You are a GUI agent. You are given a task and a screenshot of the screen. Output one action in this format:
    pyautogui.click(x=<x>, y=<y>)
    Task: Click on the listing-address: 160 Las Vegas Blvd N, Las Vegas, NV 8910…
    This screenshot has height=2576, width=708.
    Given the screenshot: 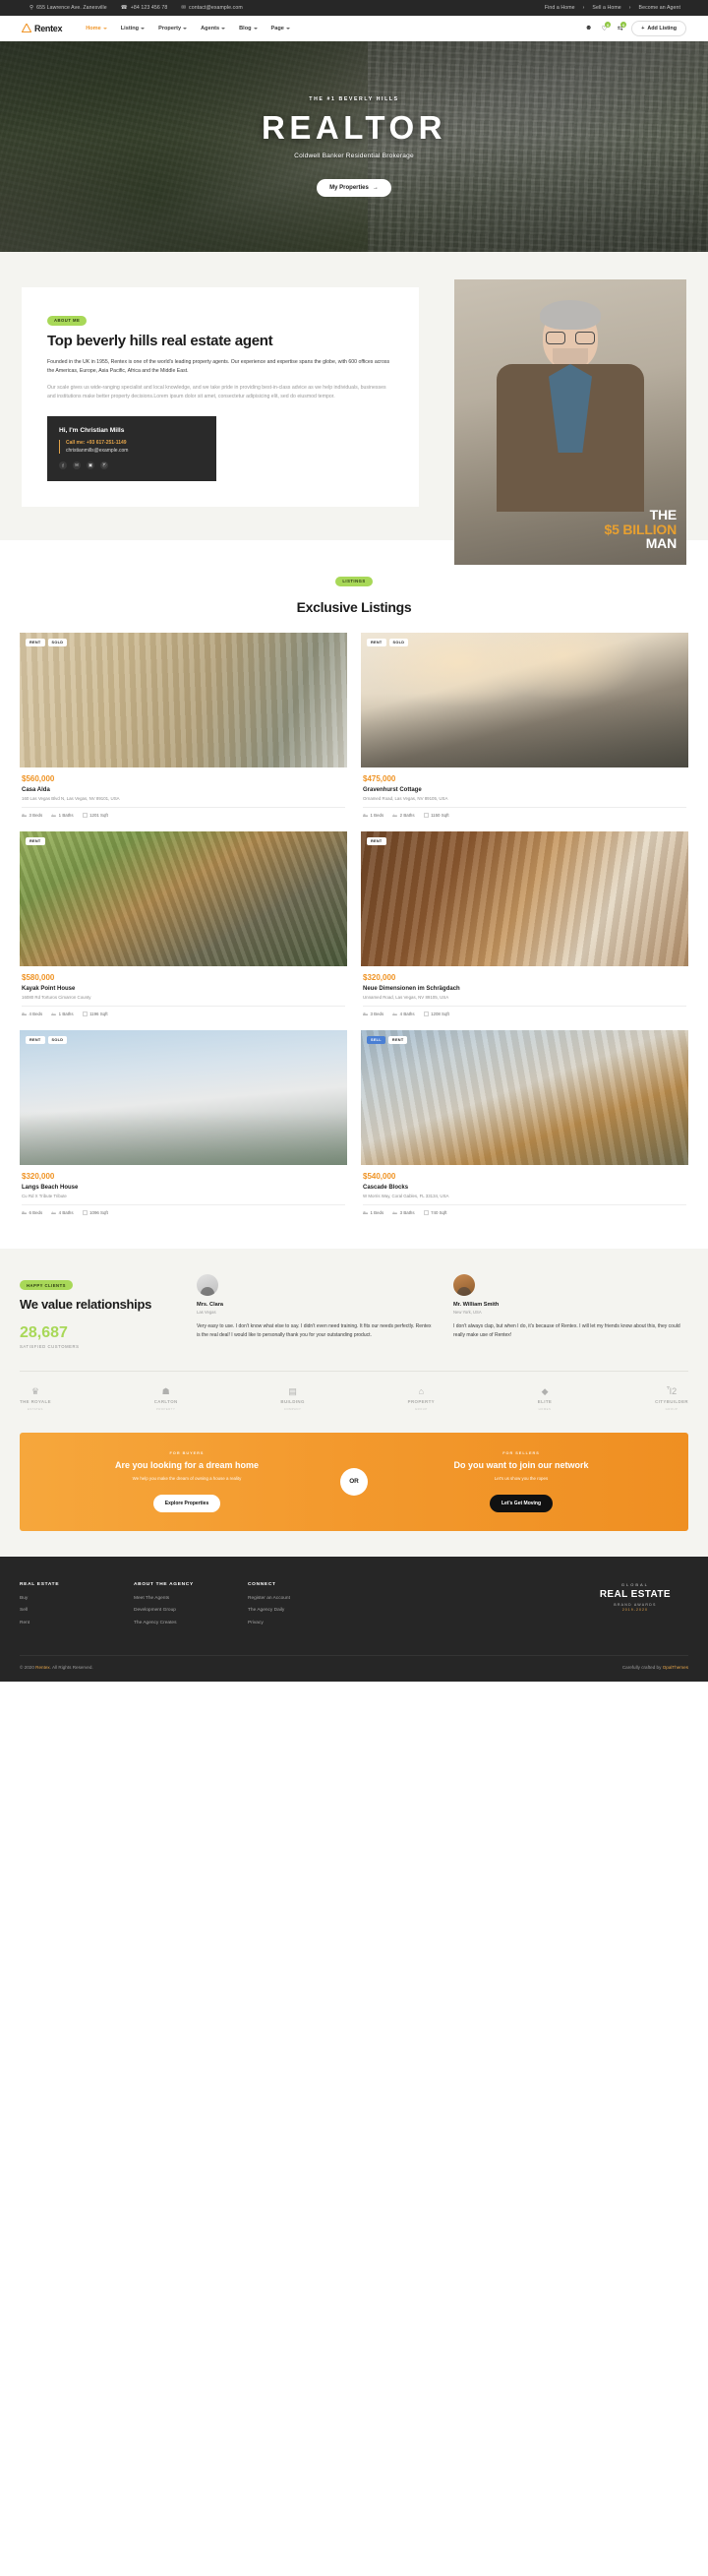 What is the action you would take?
    pyautogui.click(x=71, y=798)
    